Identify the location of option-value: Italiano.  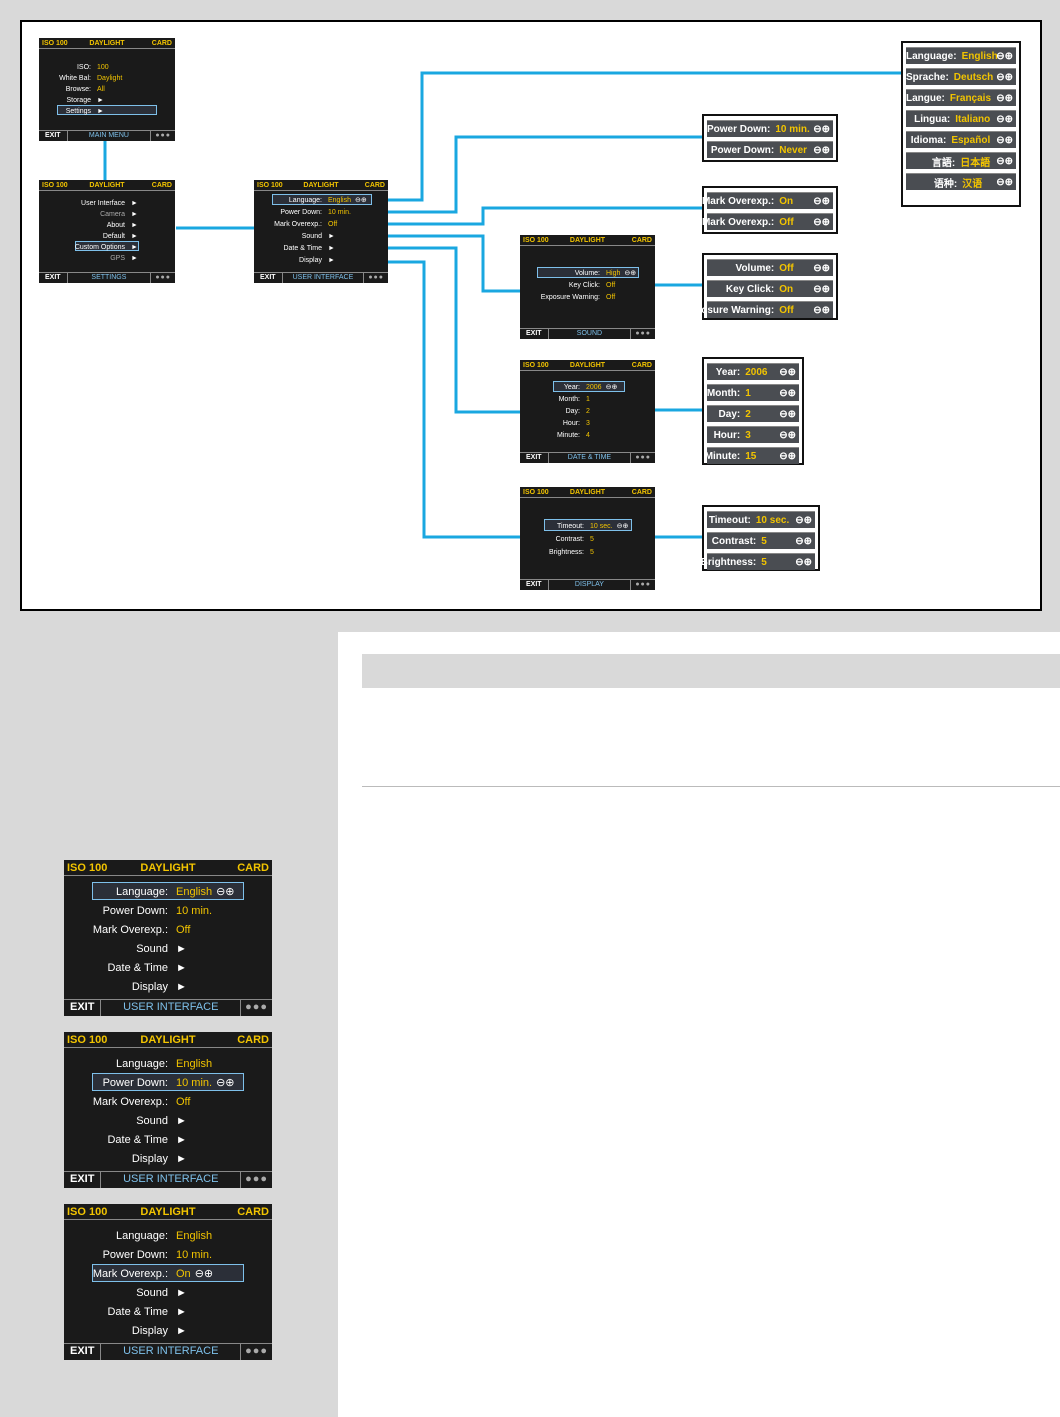
(973, 119).